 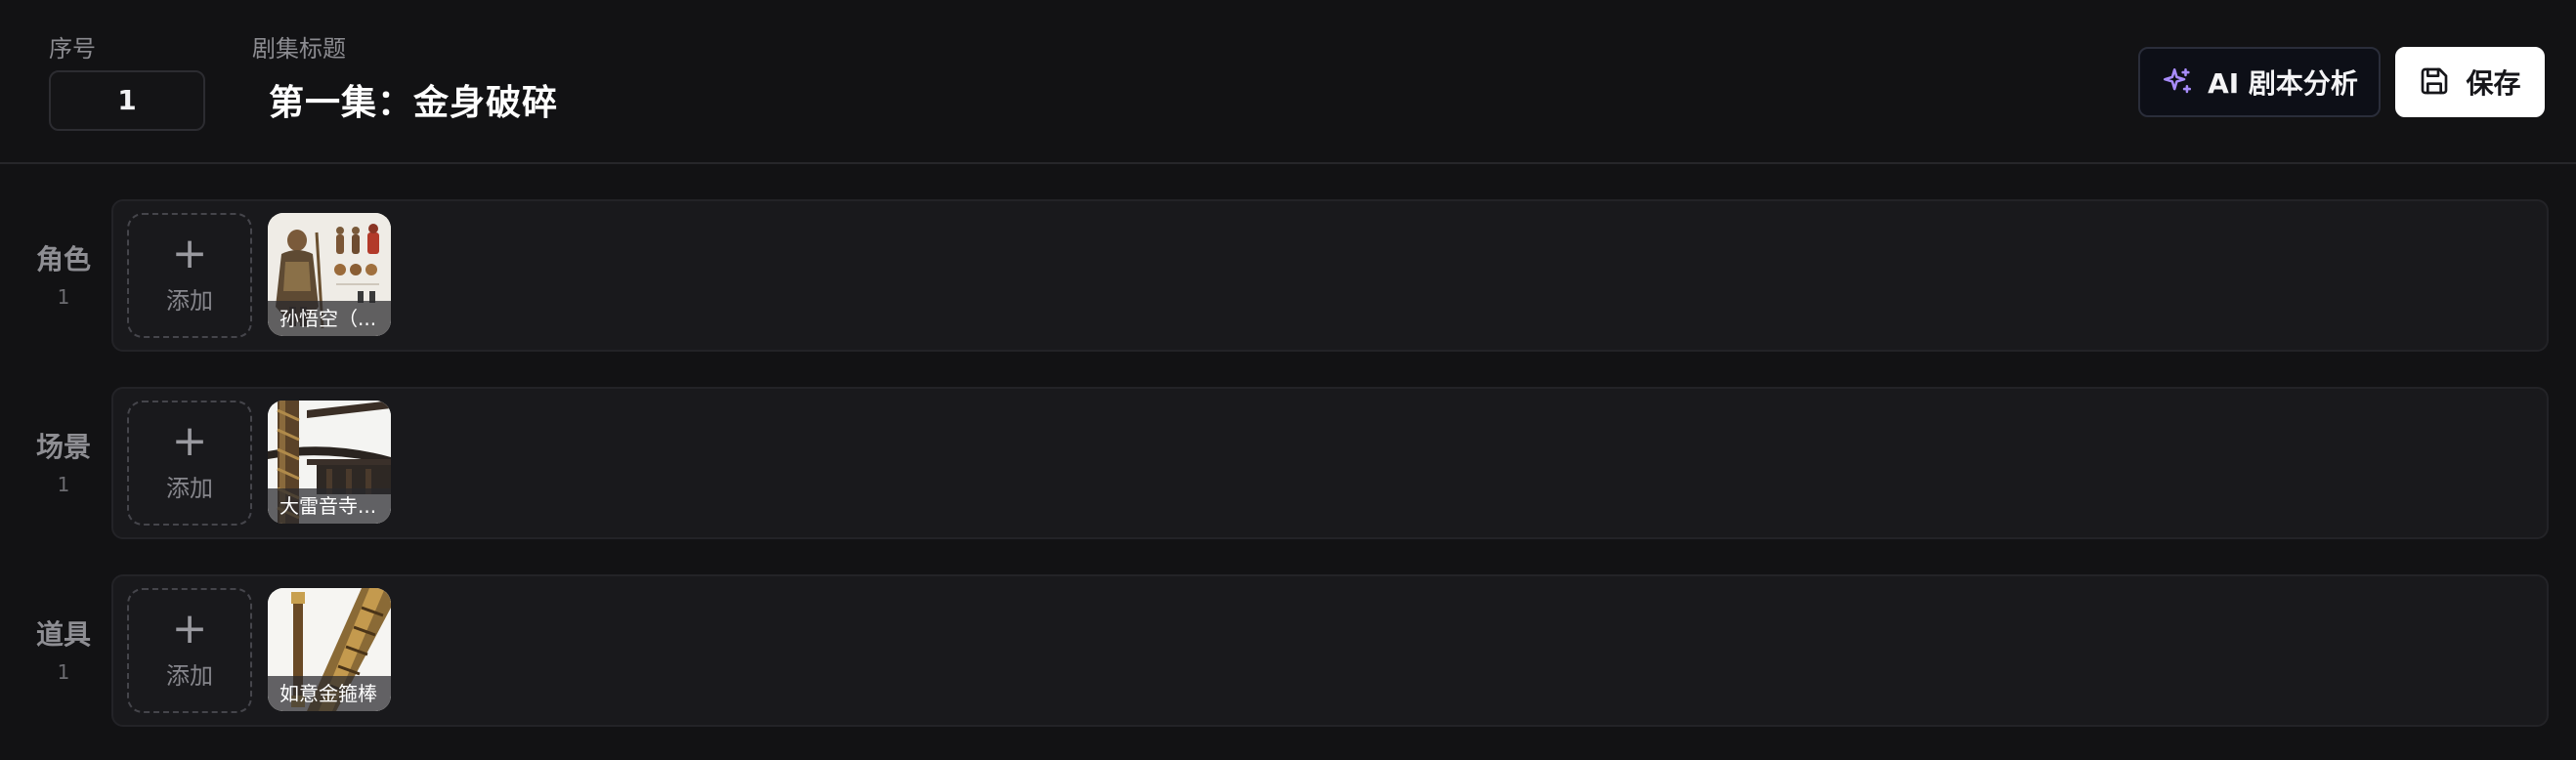 I want to click on row-name: 道具, so click(x=63, y=634).